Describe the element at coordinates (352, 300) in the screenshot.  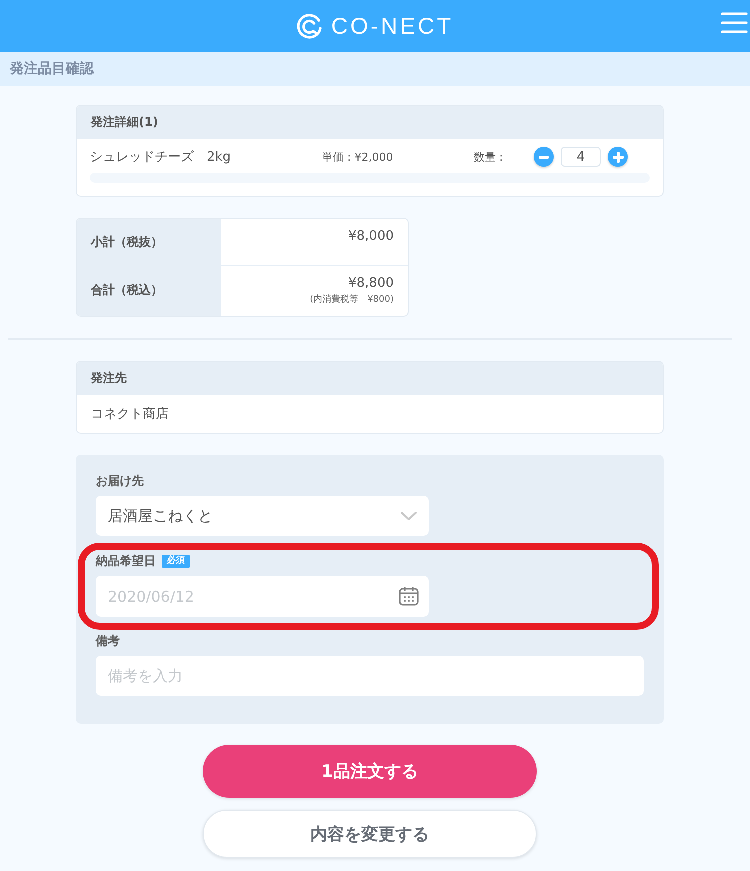
I see `tax-note: (内消費税等 ¥800)` at that location.